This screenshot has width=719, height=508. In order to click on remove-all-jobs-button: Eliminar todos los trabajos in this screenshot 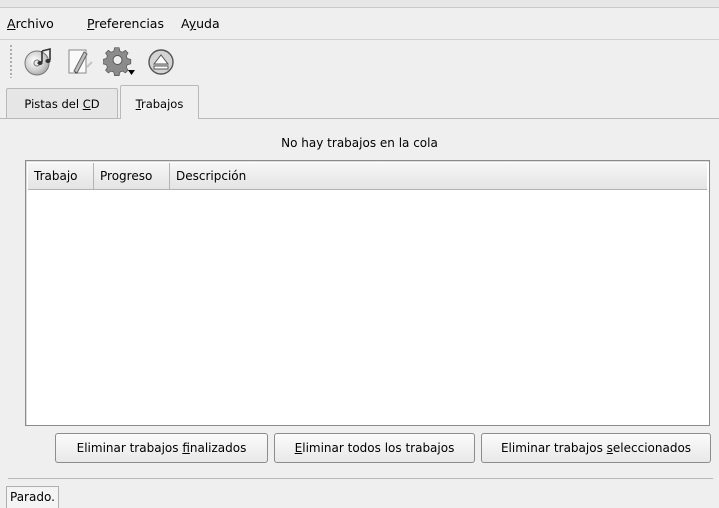, I will do `click(374, 448)`.